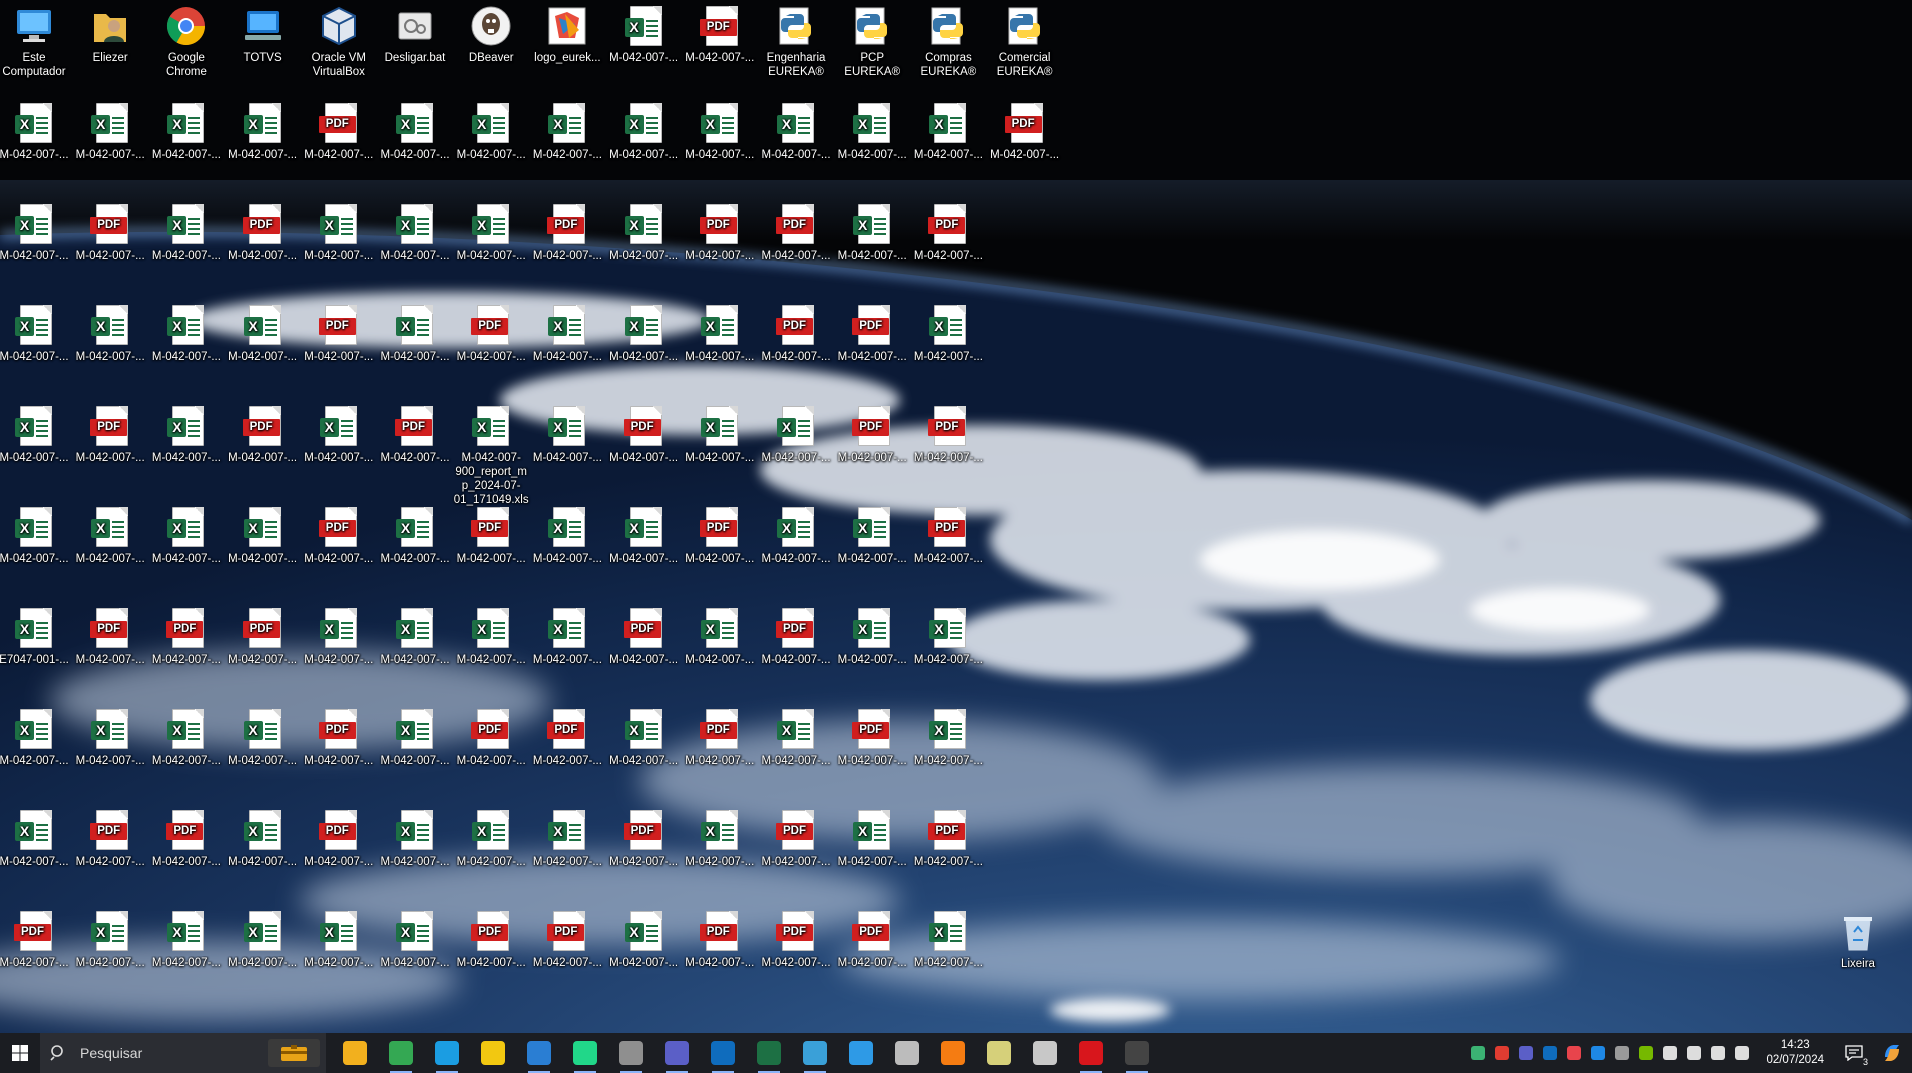 Image resolution: width=1912 pixels, height=1073 pixels. I want to click on security-icon, so click(1574, 1053).